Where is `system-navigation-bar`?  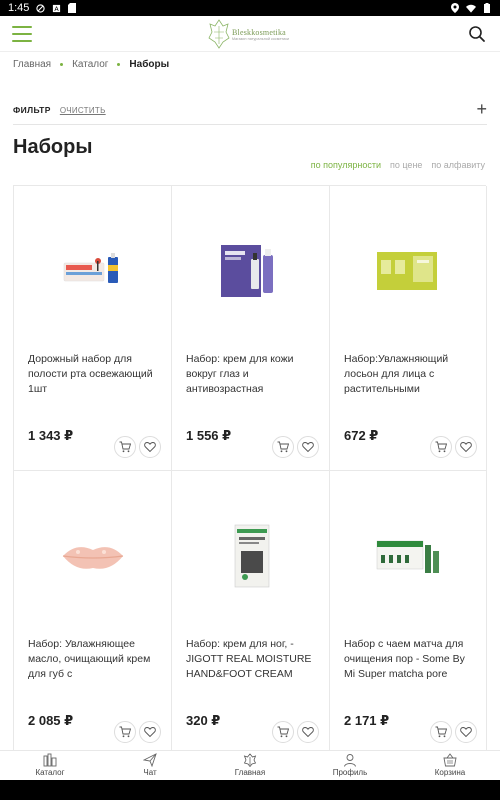 system-navigation-bar is located at coordinates (250, 790).